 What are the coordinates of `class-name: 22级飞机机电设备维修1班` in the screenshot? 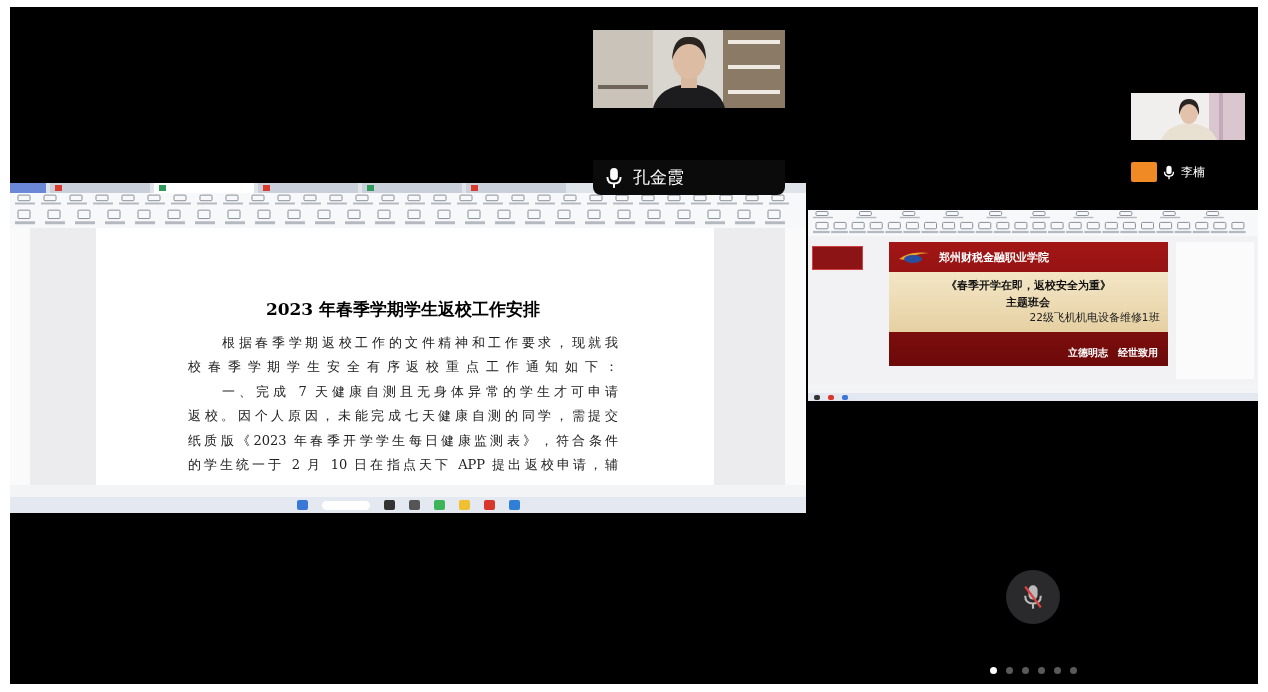 It's located at (1094, 318).